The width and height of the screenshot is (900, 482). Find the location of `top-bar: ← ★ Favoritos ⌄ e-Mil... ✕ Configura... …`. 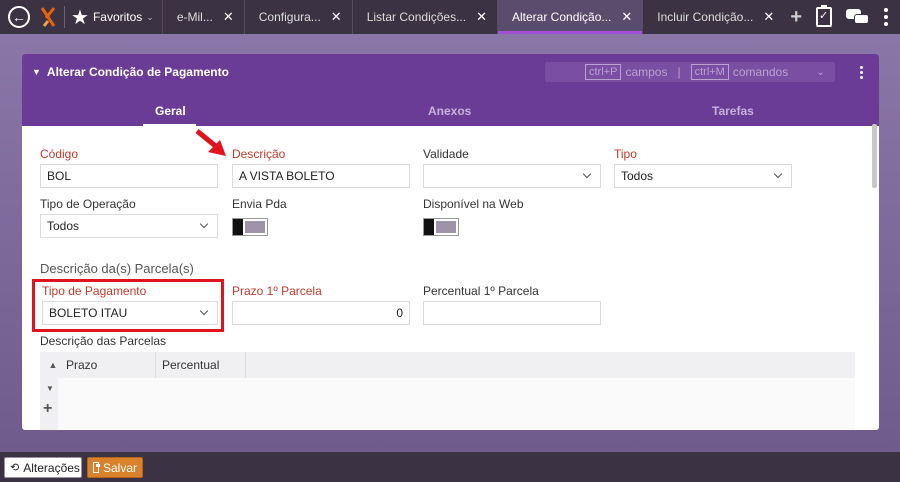

top-bar: ← ★ Favoritos ⌄ e-Mil... ✕ Configura... … is located at coordinates (450, 17).